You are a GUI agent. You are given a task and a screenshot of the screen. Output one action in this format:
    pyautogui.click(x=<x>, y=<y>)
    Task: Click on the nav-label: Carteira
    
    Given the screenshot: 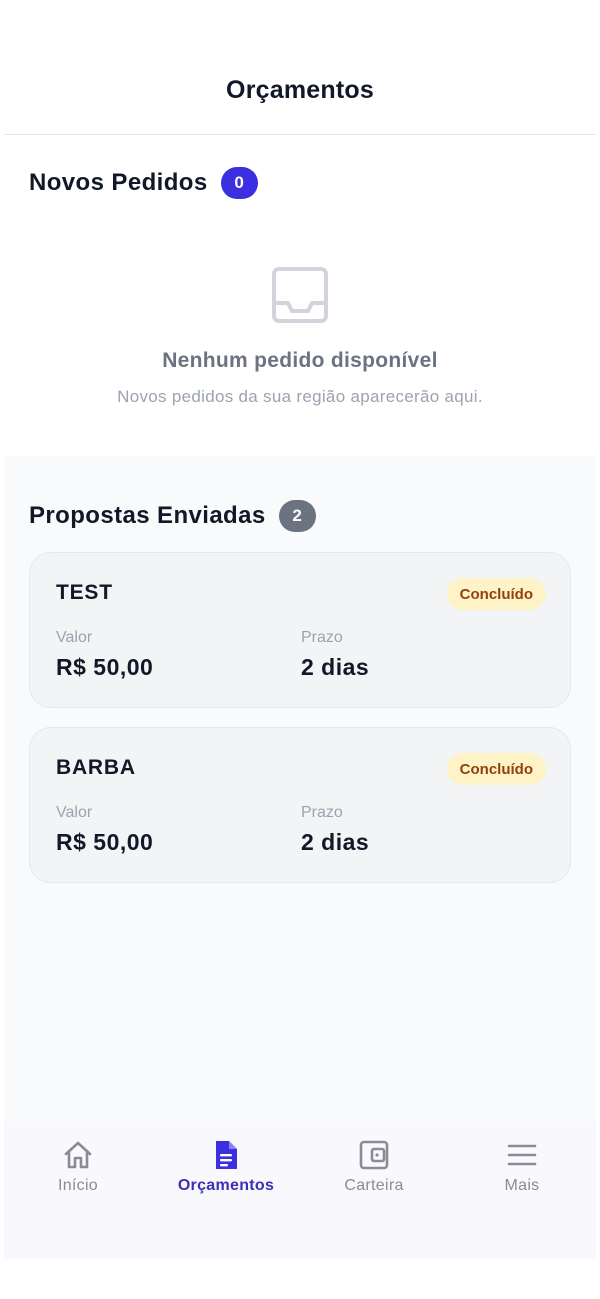 What is the action you would take?
    pyautogui.click(x=374, y=1185)
    